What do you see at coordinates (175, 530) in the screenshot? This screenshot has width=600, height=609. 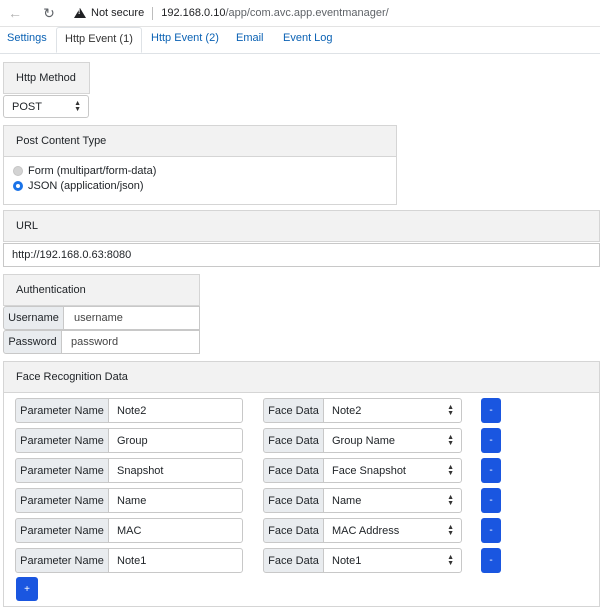 I see `parameter-name-input: MAC` at bounding box center [175, 530].